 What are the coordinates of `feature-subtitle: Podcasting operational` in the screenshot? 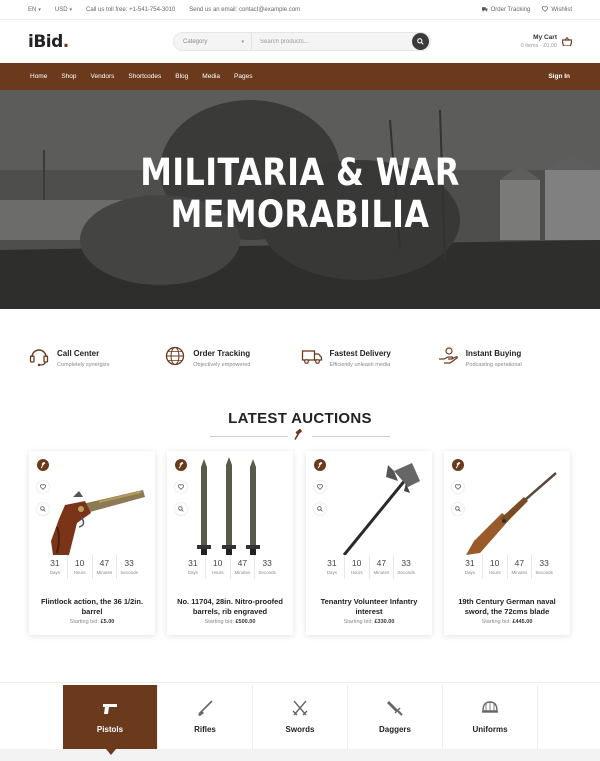 It's located at (493, 365).